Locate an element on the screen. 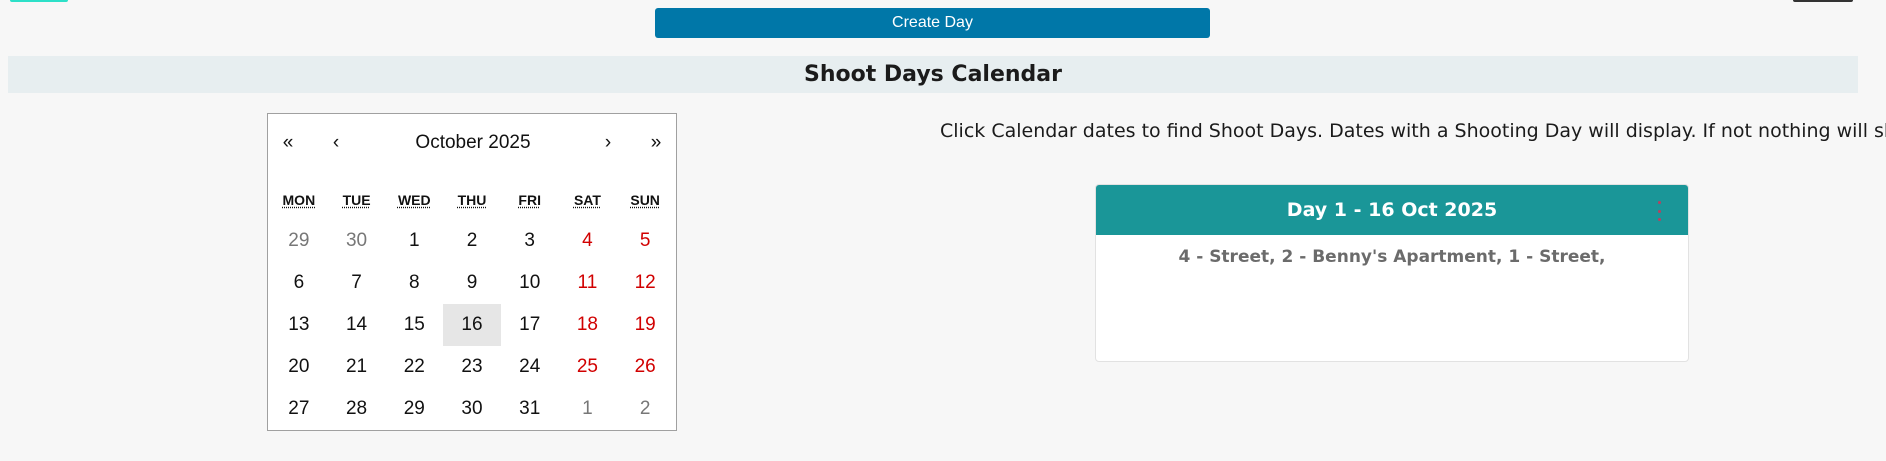  weekday-header: MON is located at coordinates (299, 200).